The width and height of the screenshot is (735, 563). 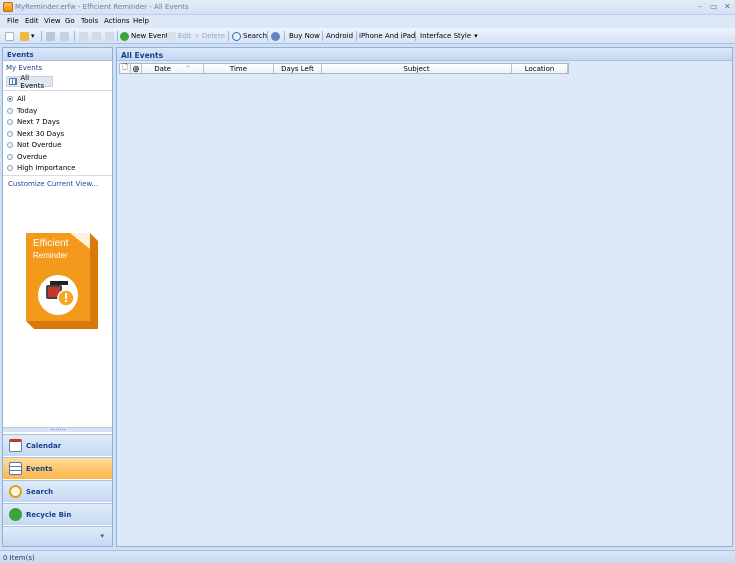 I want to click on app-icon, so click(x=8, y=7).